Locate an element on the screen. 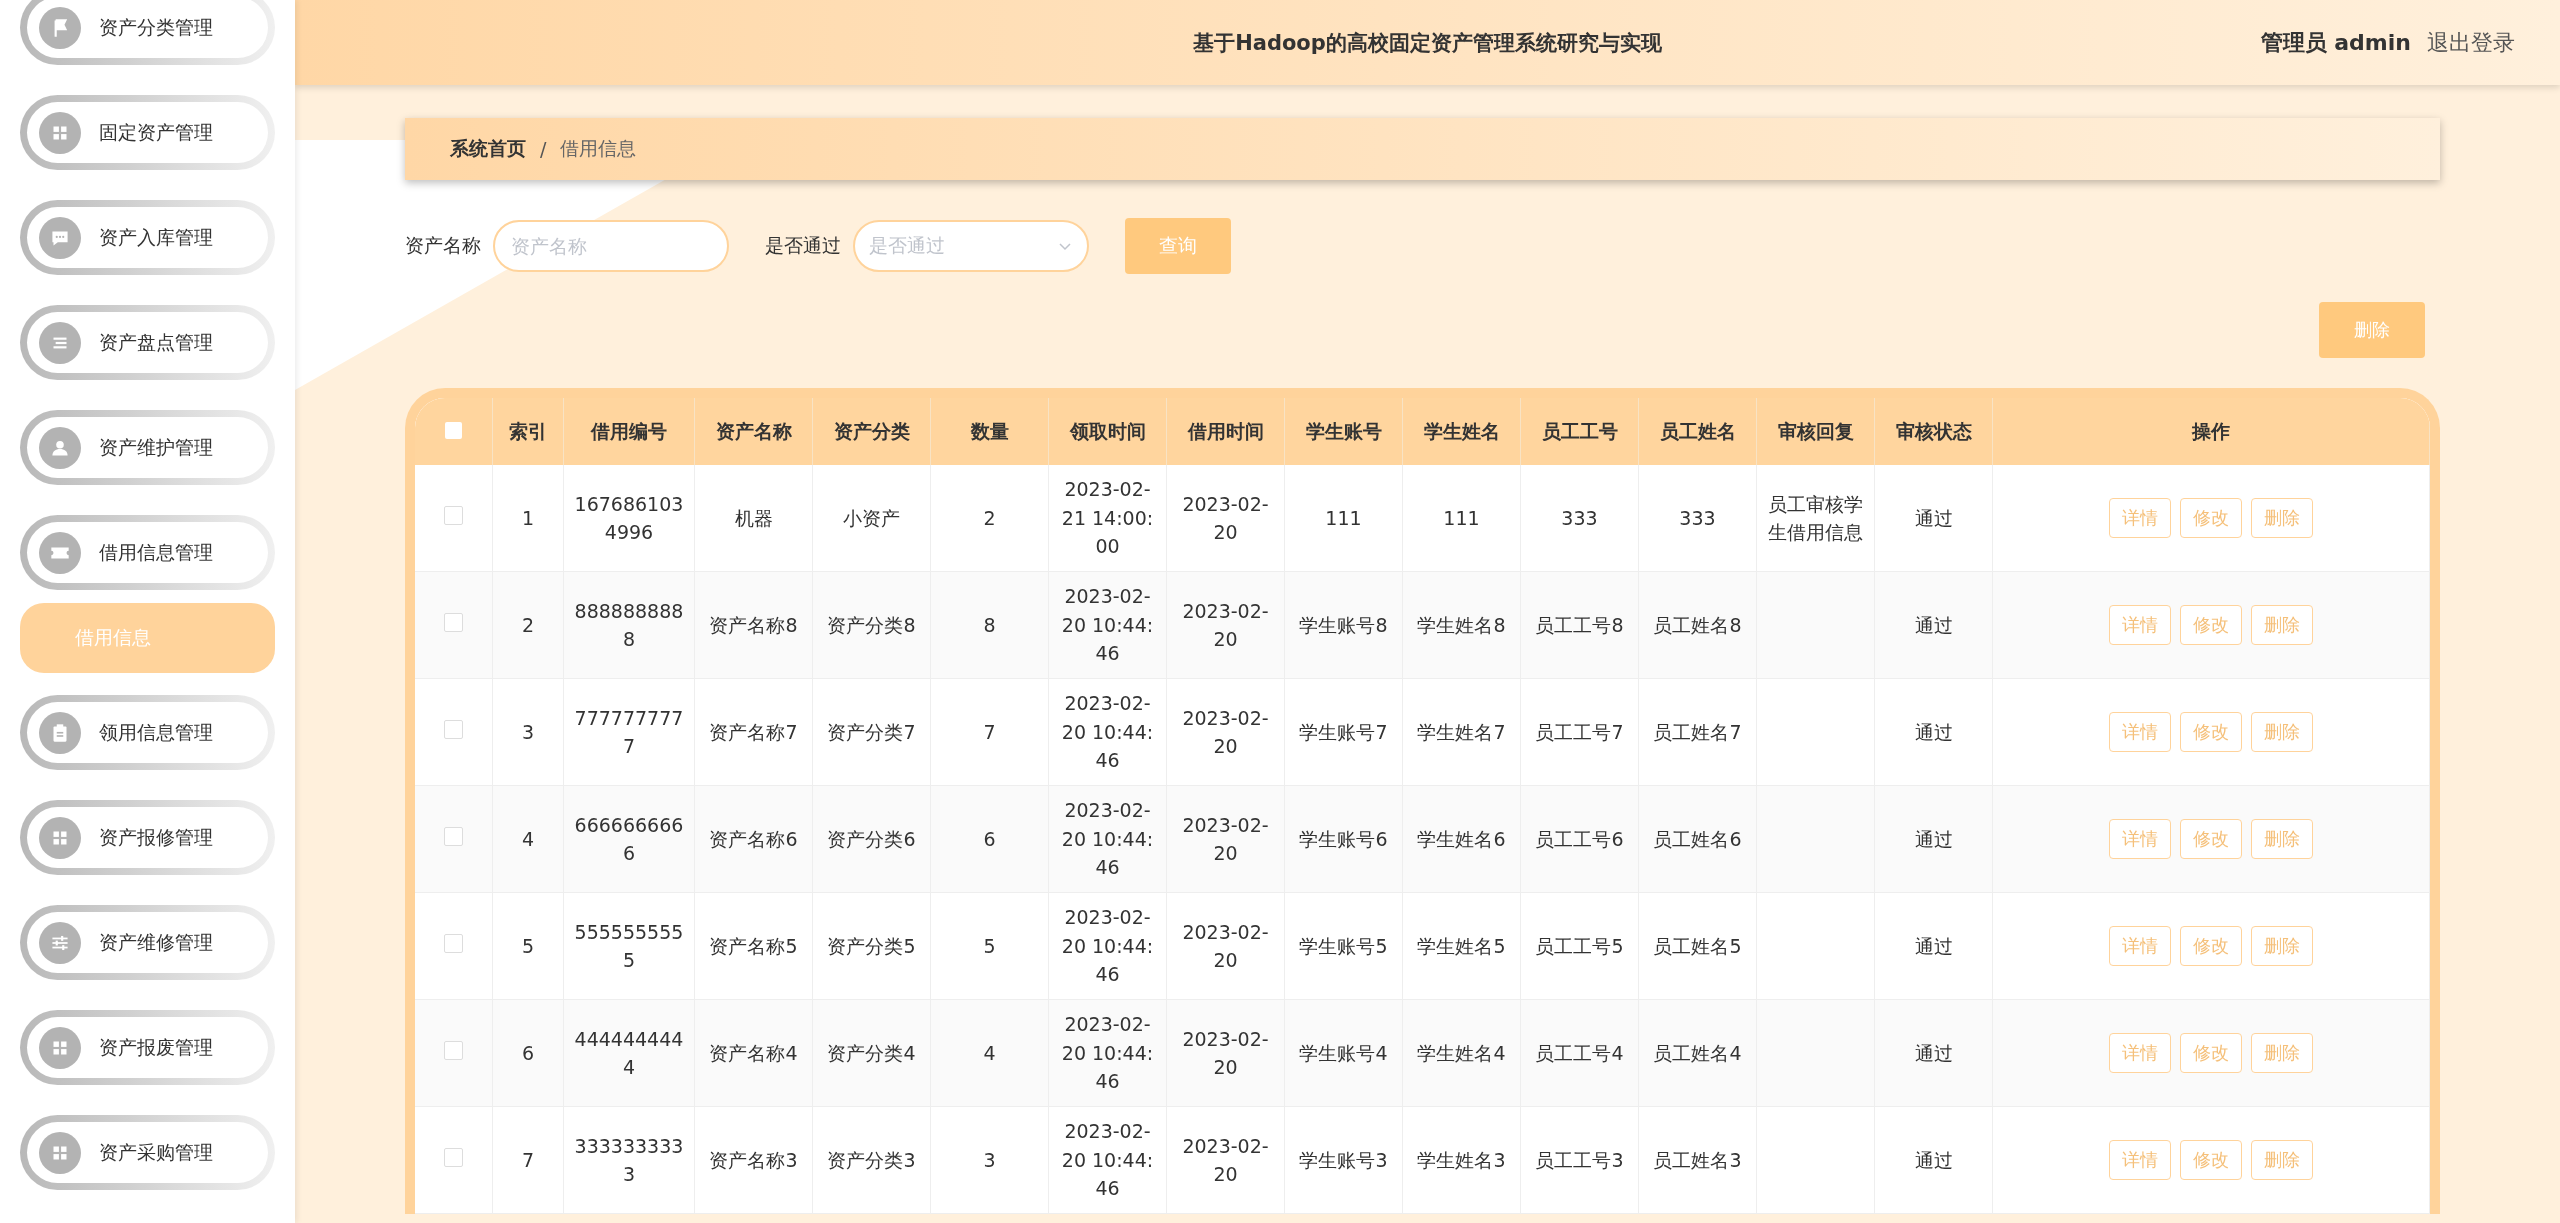 The image size is (2560, 1223). chat-icon is located at coordinates (60, 237).